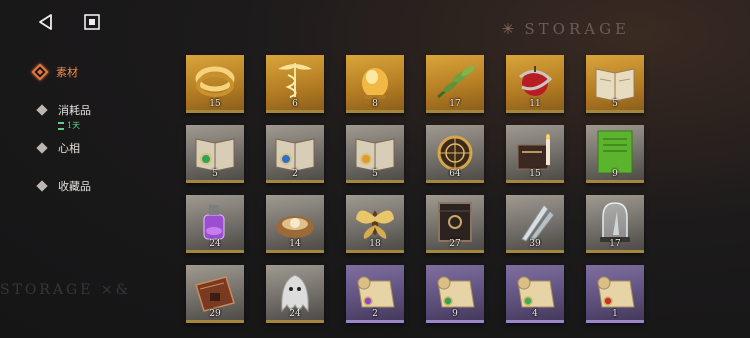 This screenshot has width=750, height=338. Describe the element at coordinates (40, 72) in the screenshot. I see `active-diamond-icon` at that location.